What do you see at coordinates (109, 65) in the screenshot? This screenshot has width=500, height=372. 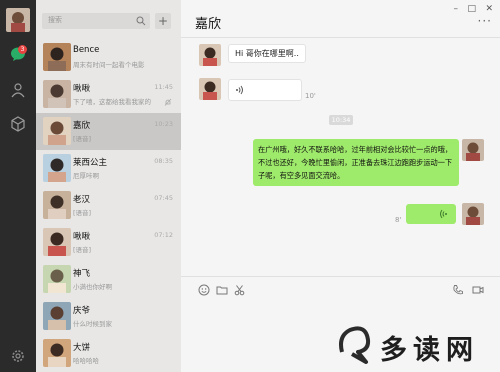 I see `message-preview: 周末有时间一起看个电影` at bounding box center [109, 65].